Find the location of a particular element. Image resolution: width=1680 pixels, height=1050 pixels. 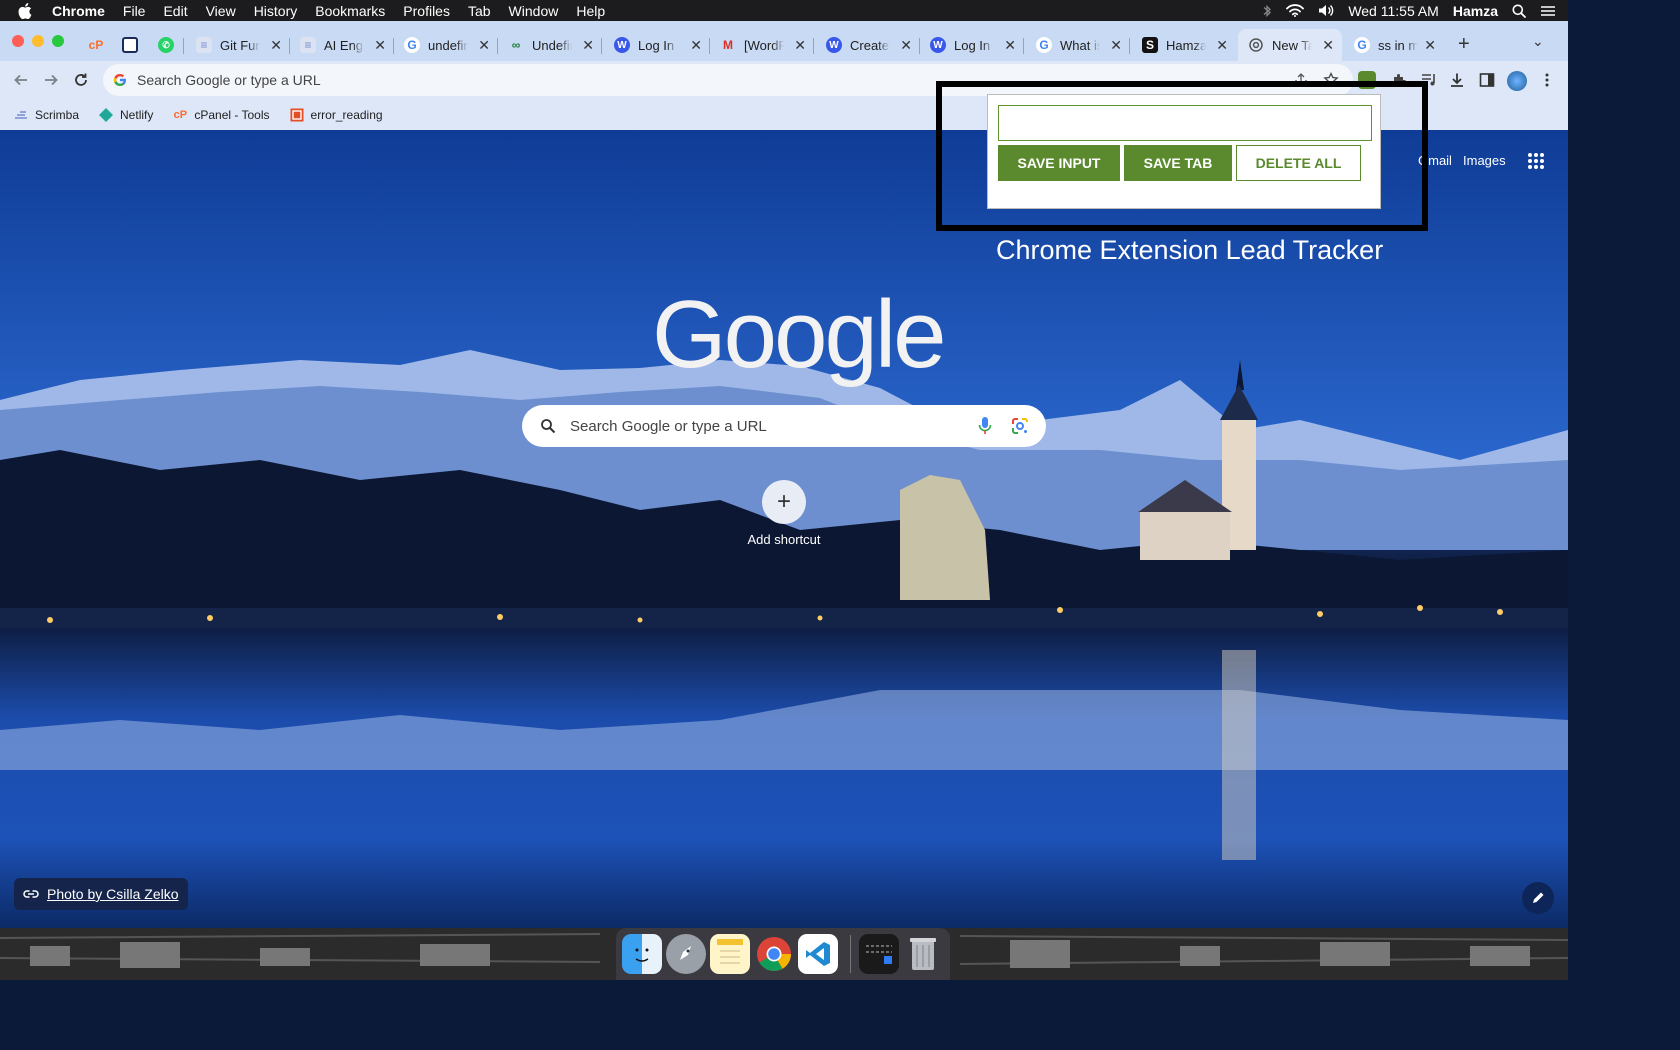

scrimba-icon: ≡ is located at coordinates (308, 45).